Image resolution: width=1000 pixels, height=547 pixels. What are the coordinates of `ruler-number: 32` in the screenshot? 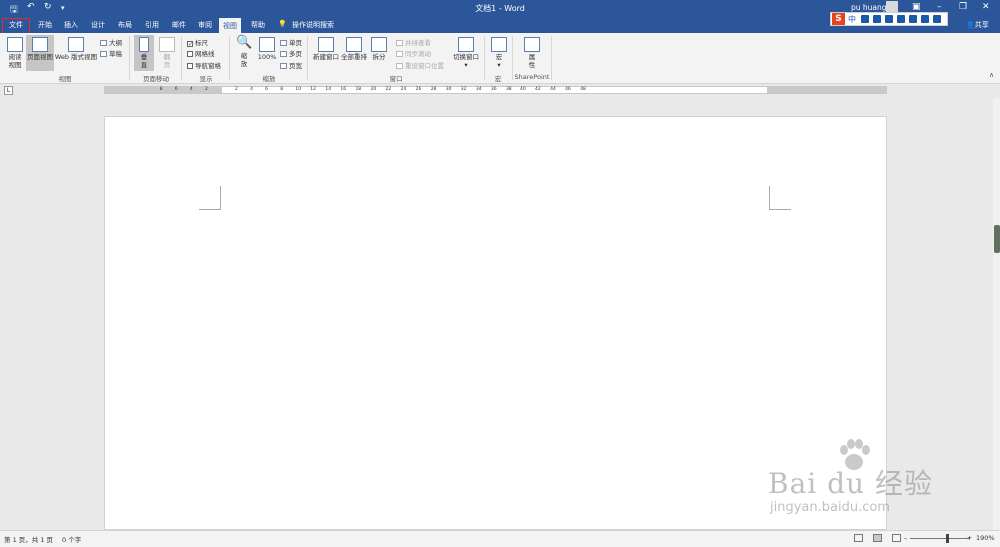 It's located at (463, 89).